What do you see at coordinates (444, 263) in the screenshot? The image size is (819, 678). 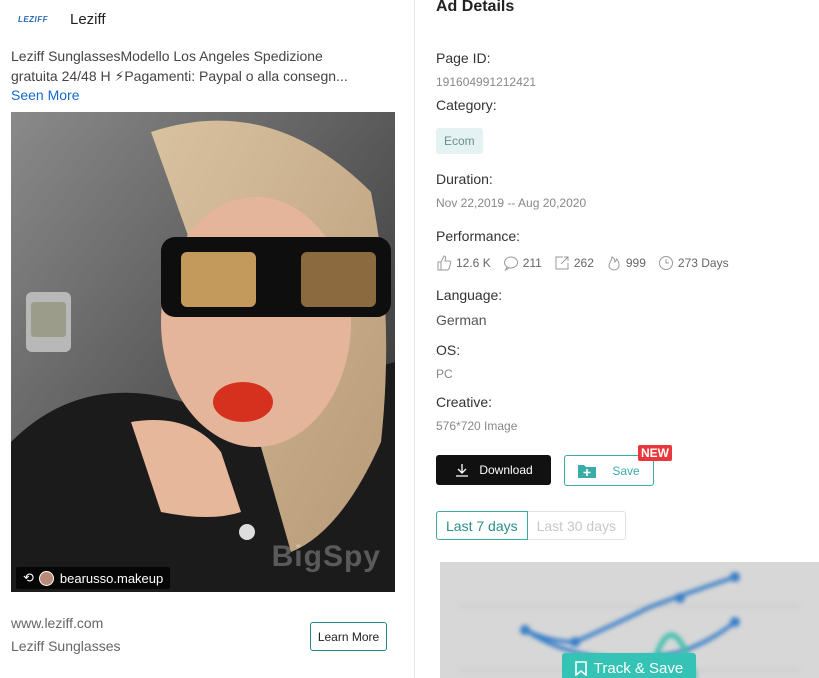 I see `thumbs-up-icon` at bounding box center [444, 263].